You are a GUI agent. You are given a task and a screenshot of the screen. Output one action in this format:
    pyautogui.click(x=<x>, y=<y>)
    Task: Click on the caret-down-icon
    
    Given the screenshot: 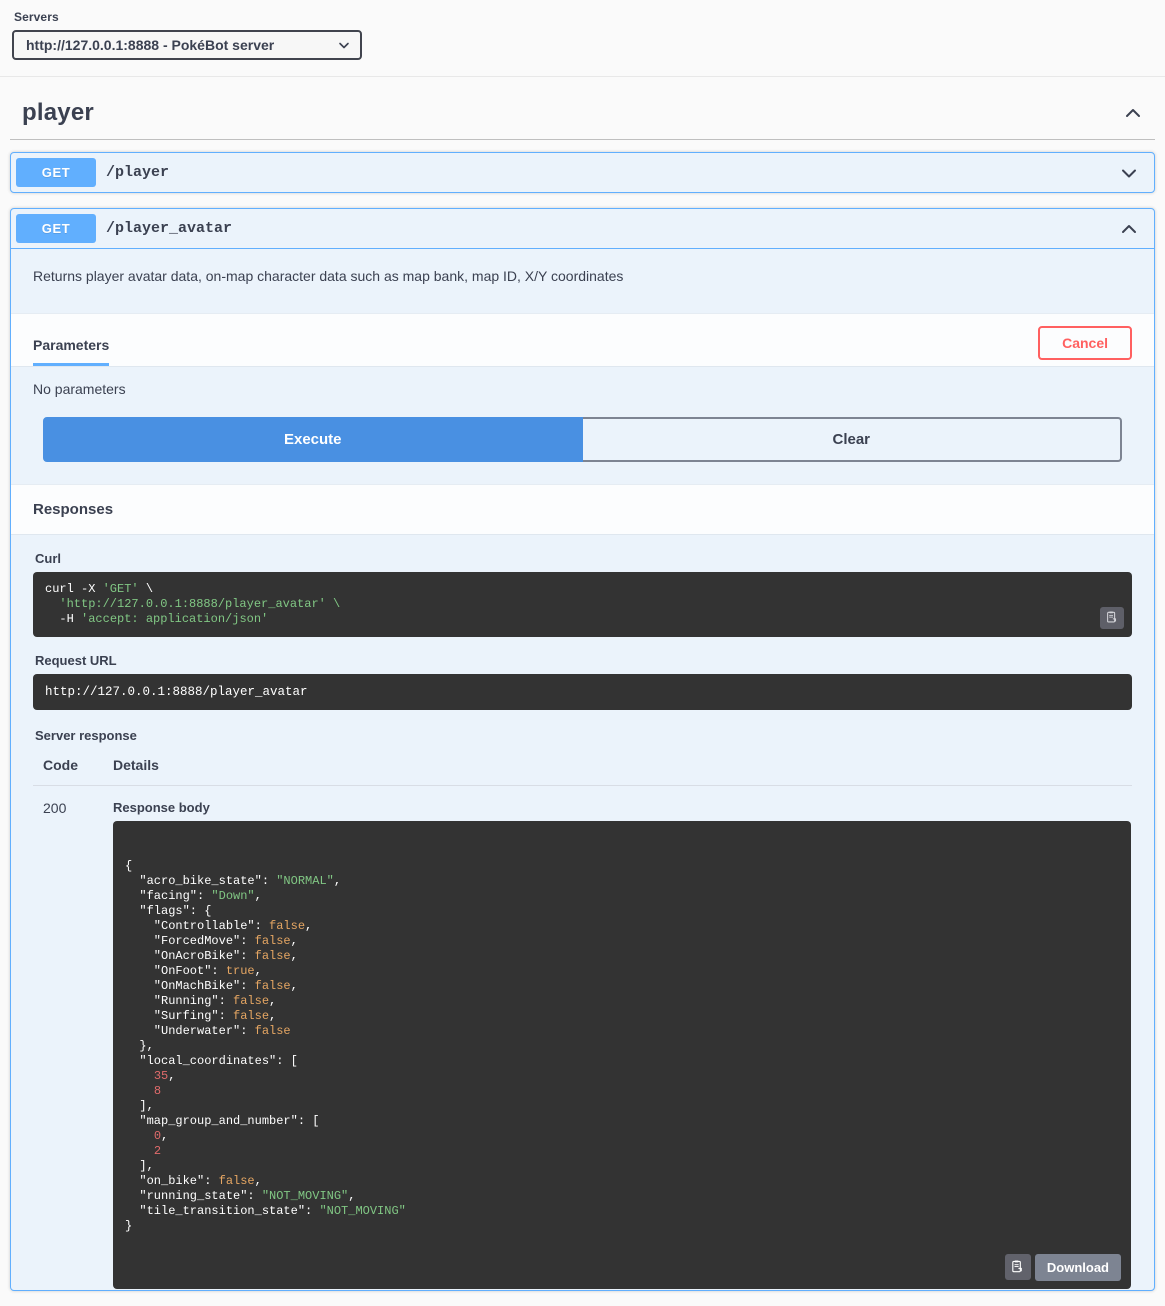 What is the action you would take?
    pyautogui.click(x=344, y=45)
    